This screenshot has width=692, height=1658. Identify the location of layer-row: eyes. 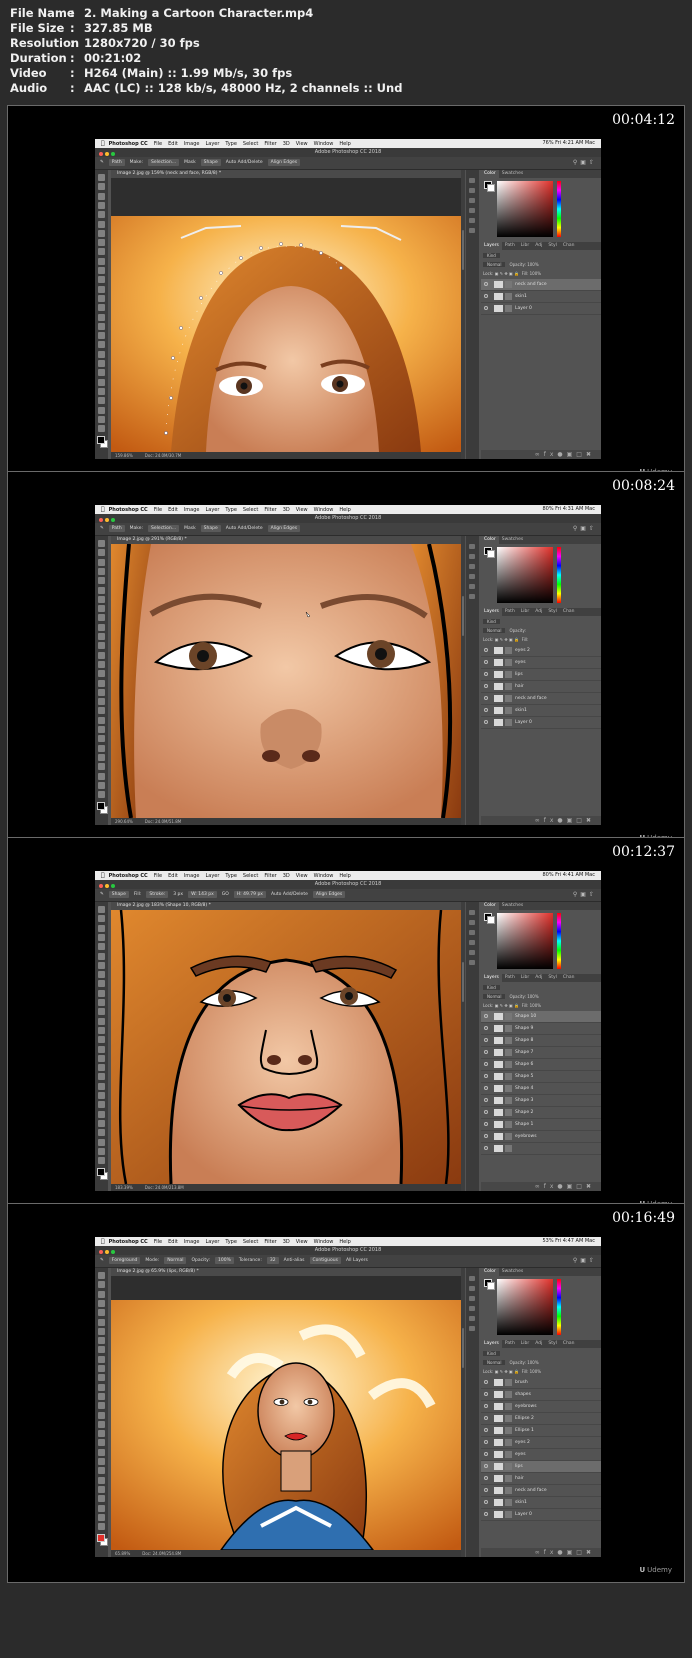
(541, 663).